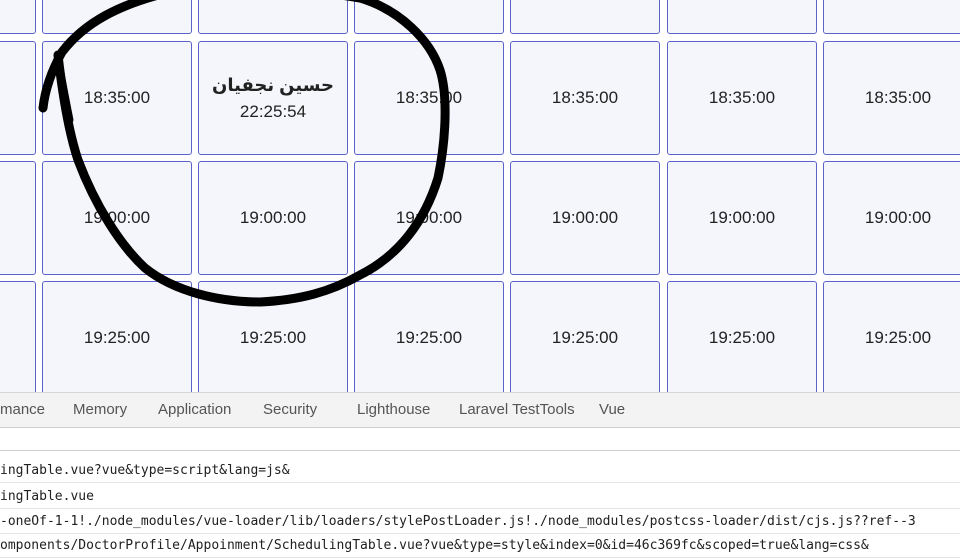 The height and width of the screenshot is (558, 960). I want to click on tab-laravel-testtools: Laravel TestTools, so click(517, 409).